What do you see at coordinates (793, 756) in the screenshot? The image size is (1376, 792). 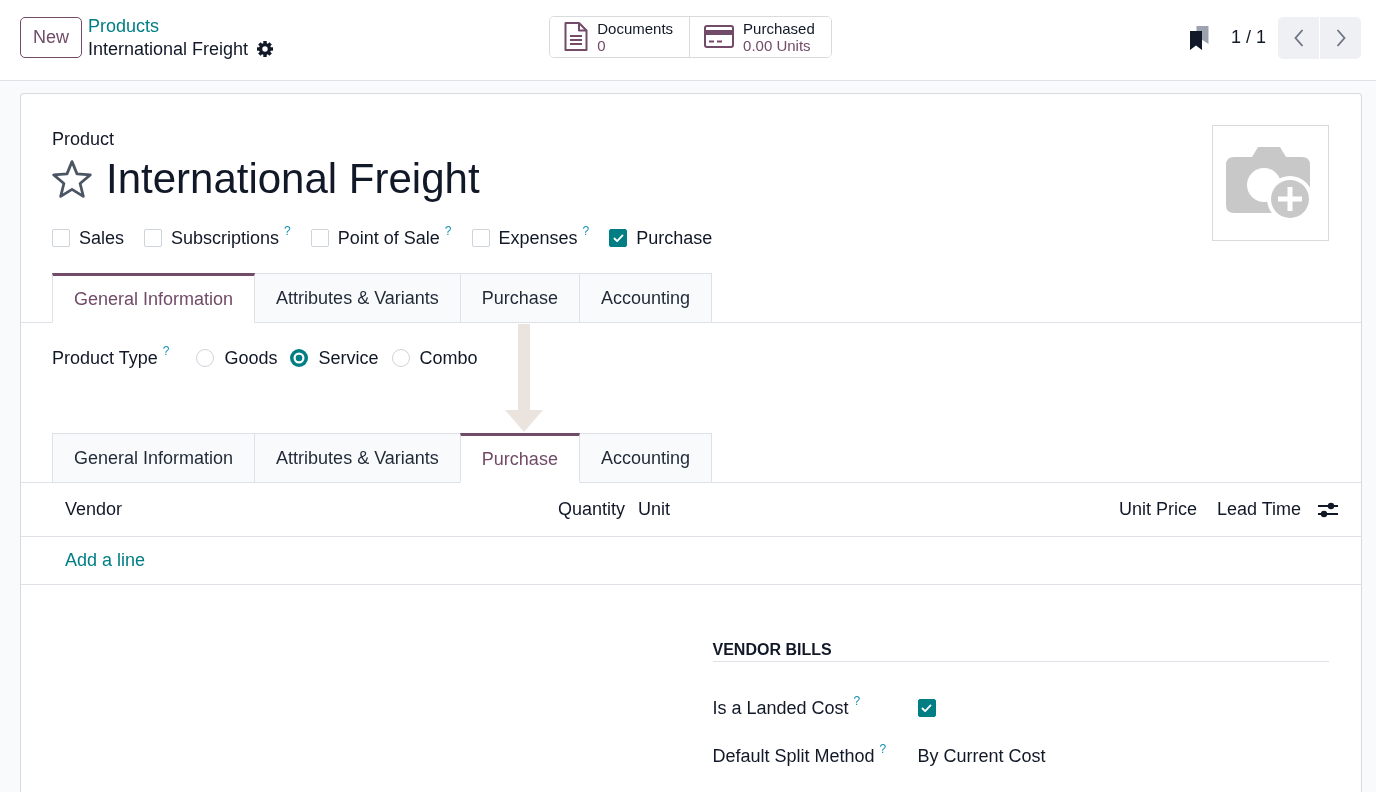 I see `field-label: Default Split Method` at bounding box center [793, 756].